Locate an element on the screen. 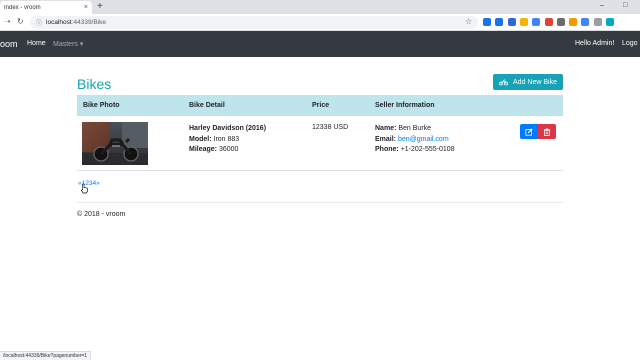  bike-mileage: 36000 is located at coordinates (228, 149).